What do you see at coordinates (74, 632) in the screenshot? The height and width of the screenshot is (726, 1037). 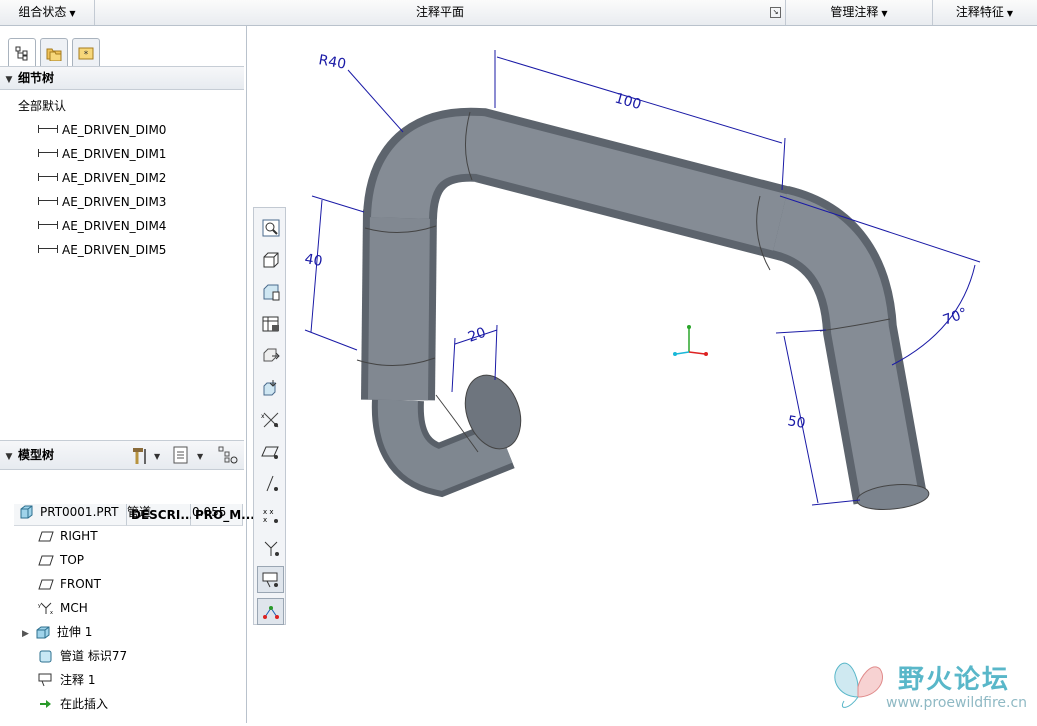 I see `tree-row-label: 拉伸 1` at bounding box center [74, 632].